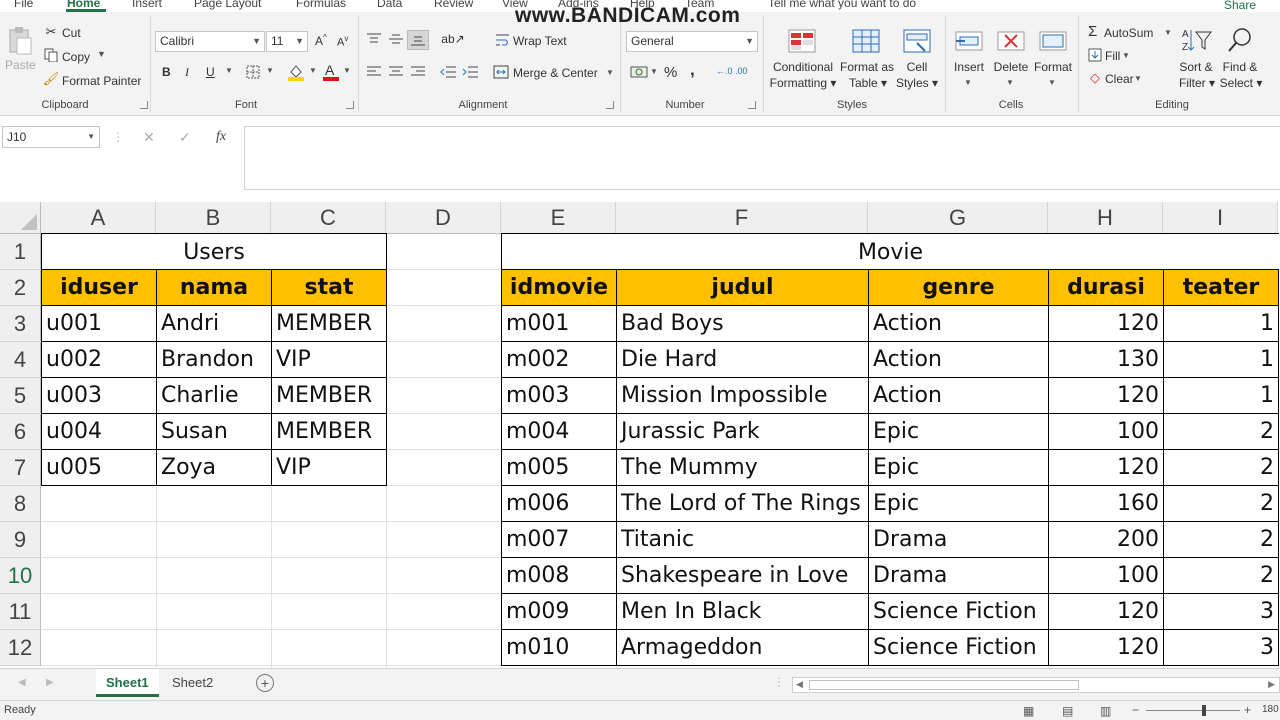  What do you see at coordinates (958, 287) in the screenshot?
I see `movie-header-genre: genre` at bounding box center [958, 287].